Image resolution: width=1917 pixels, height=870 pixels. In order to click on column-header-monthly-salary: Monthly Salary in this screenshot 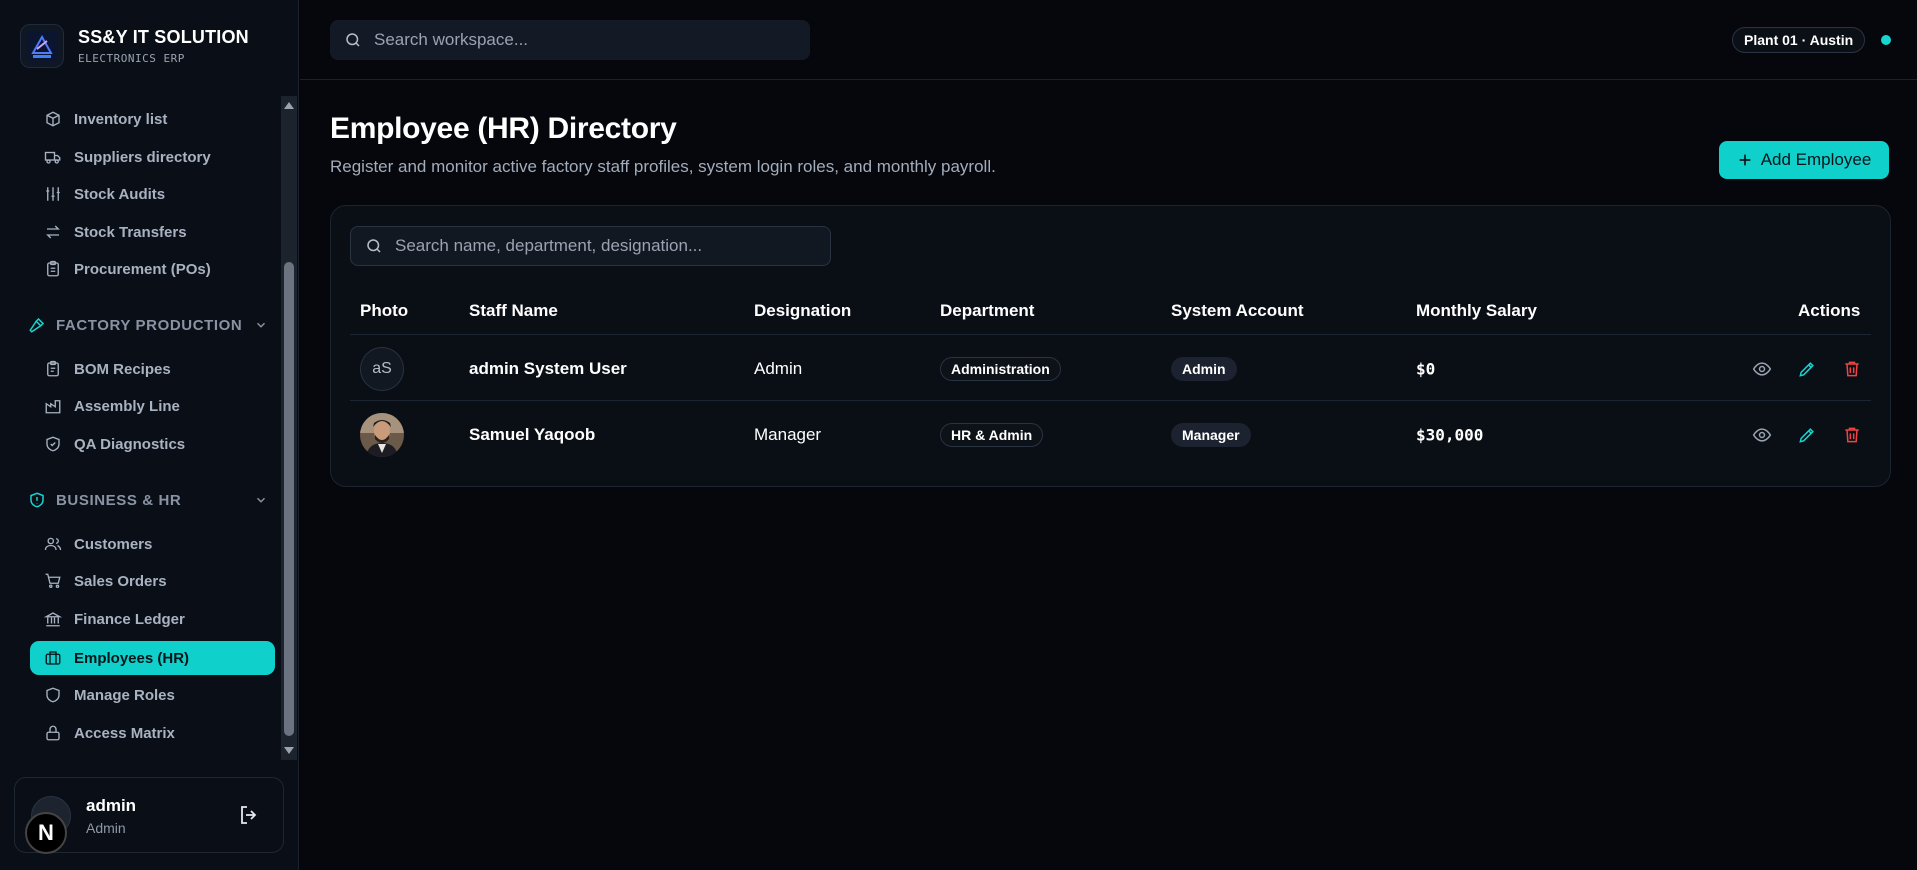, I will do `click(1476, 311)`.